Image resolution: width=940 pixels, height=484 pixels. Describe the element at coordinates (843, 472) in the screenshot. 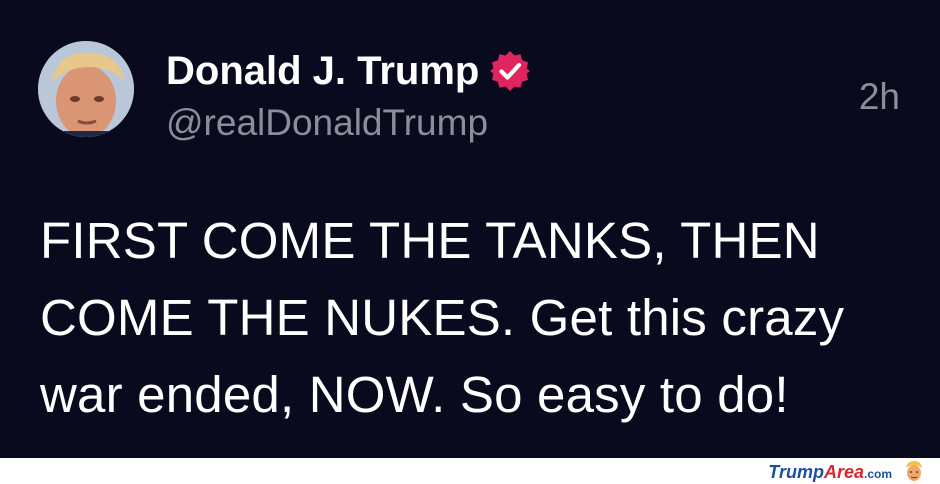

I see `brand-part-2: Area` at that location.